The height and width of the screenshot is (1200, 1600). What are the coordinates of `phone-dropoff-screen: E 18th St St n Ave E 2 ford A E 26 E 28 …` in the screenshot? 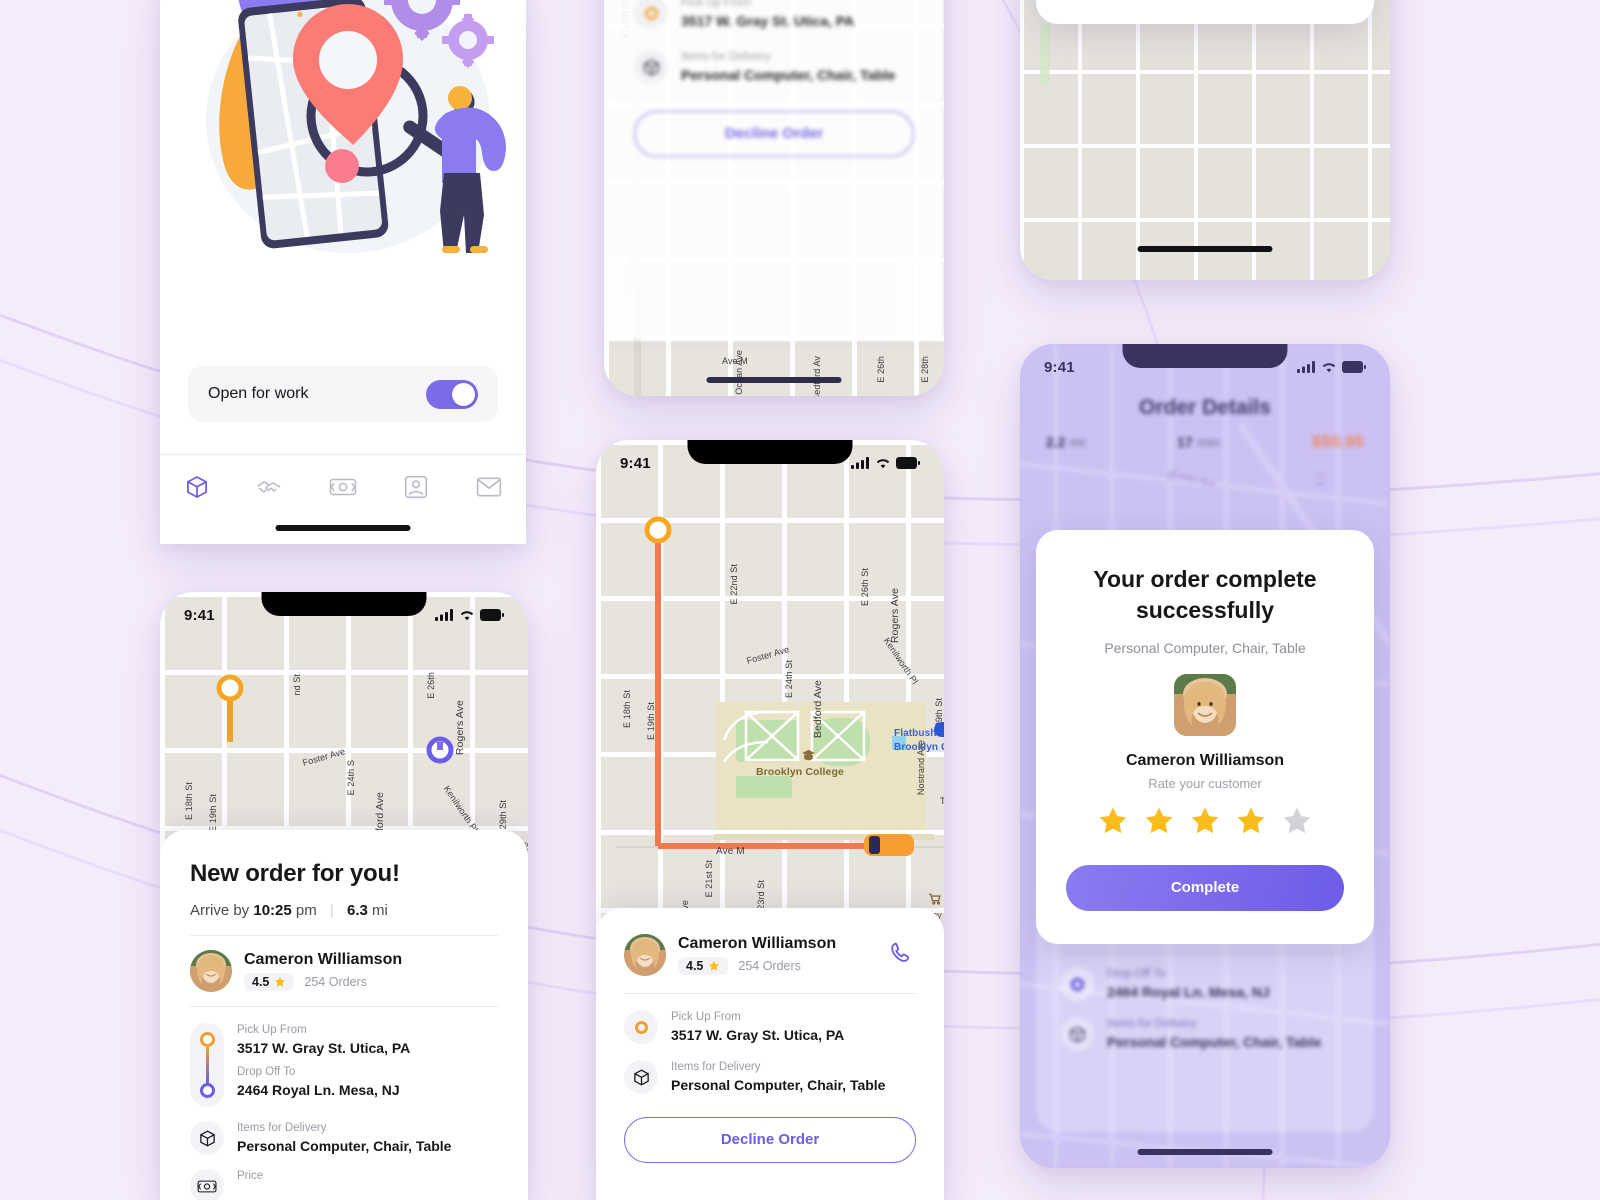 It's located at (1205, 140).